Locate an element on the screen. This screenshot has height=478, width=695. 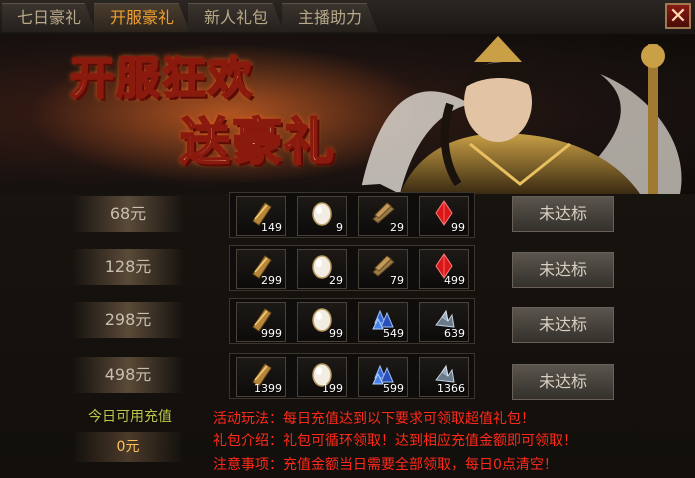
item-quantity: 599 is located at coordinates (393, 388).